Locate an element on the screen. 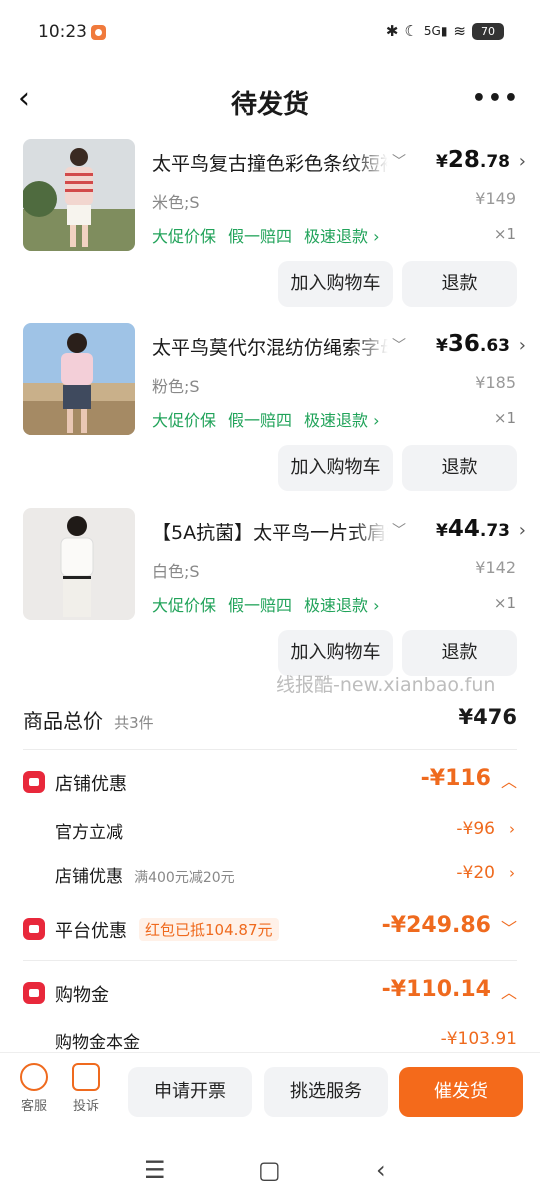  shop-discount-row: 店铺优惠 -¥116 ︿ is located at coordinates (270, 783).